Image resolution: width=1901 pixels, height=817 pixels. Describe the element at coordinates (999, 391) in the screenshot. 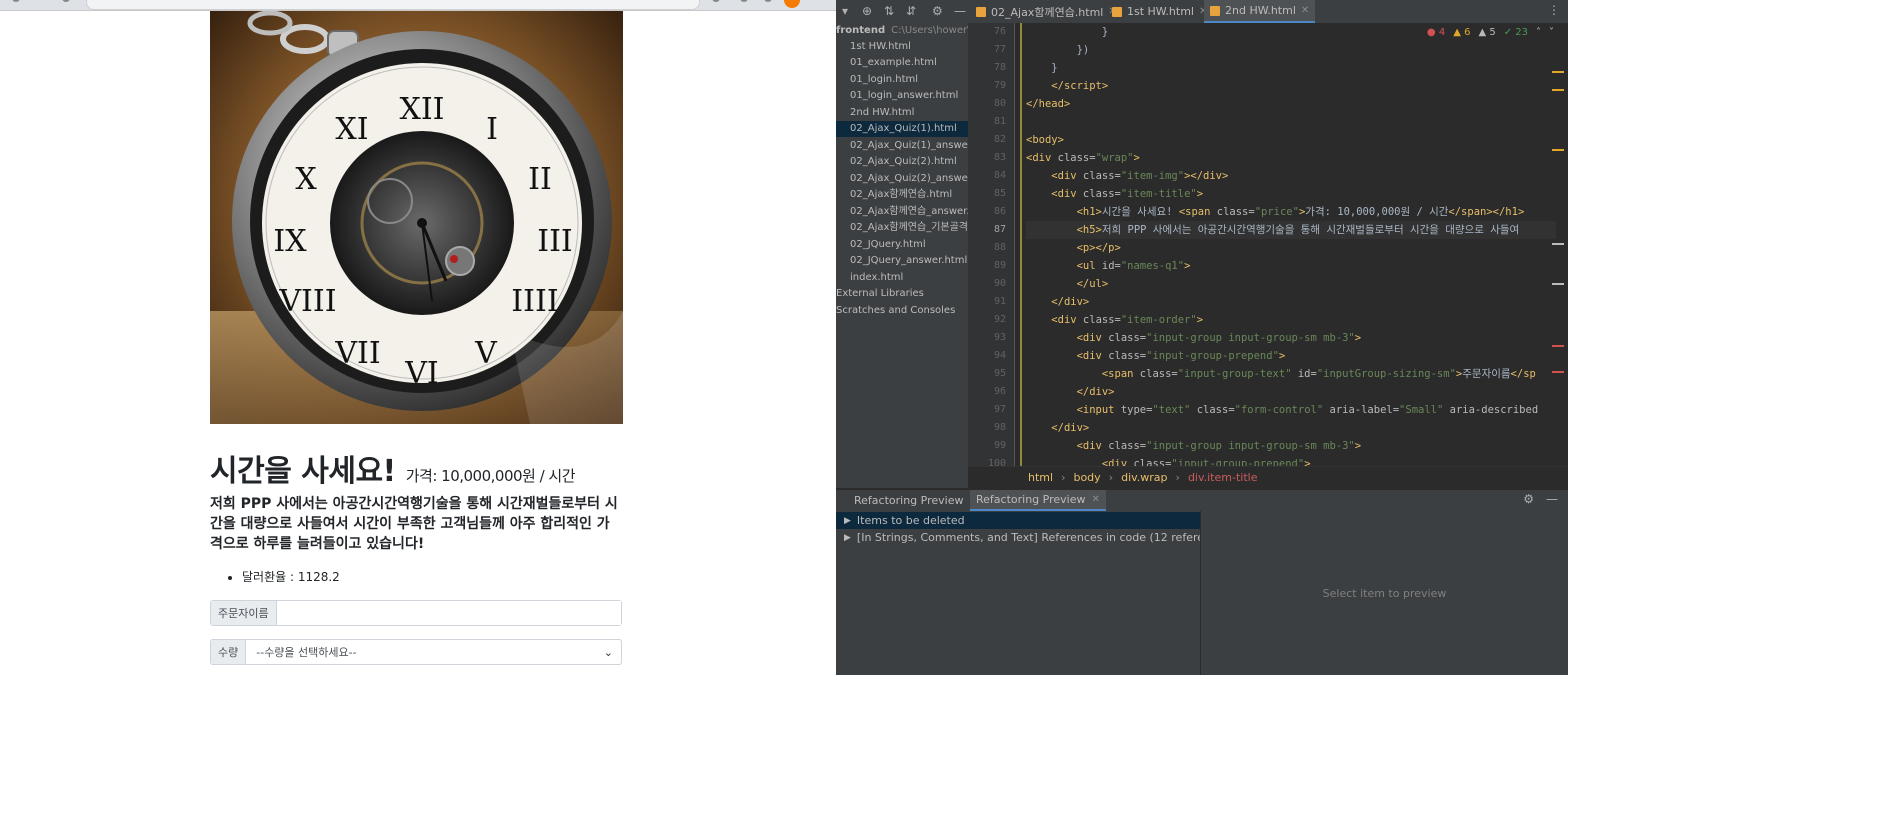

I see `line-number: 96` at that location.